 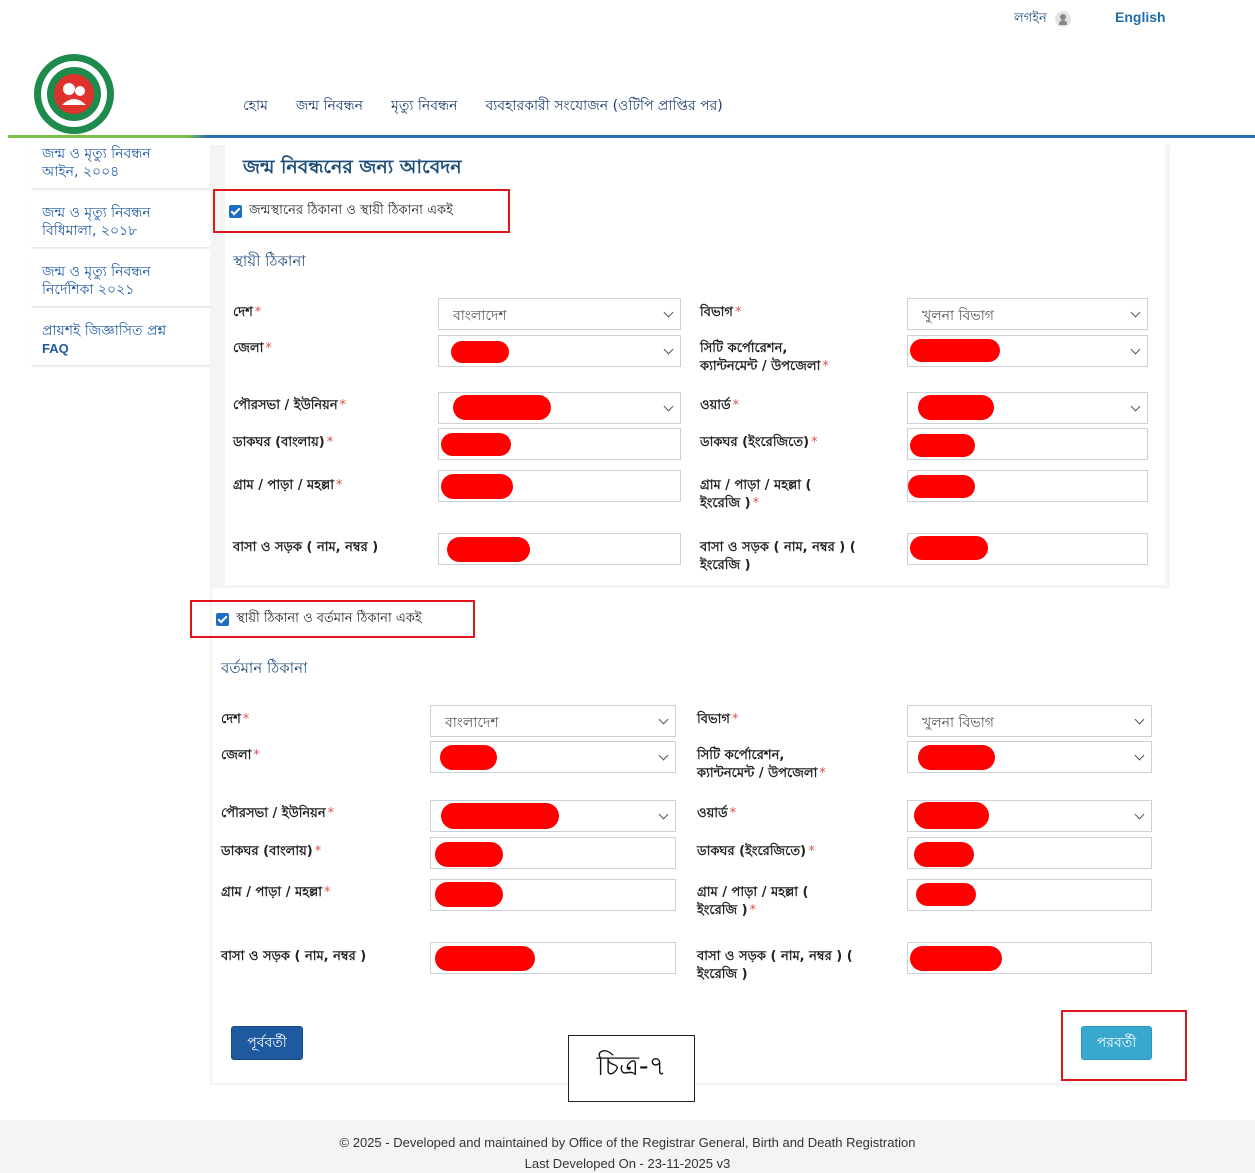 I want to click on house-road-bn-label: বাসা ও সড়ক ( নাম, নম্বর ), so click(x=306, y=547).